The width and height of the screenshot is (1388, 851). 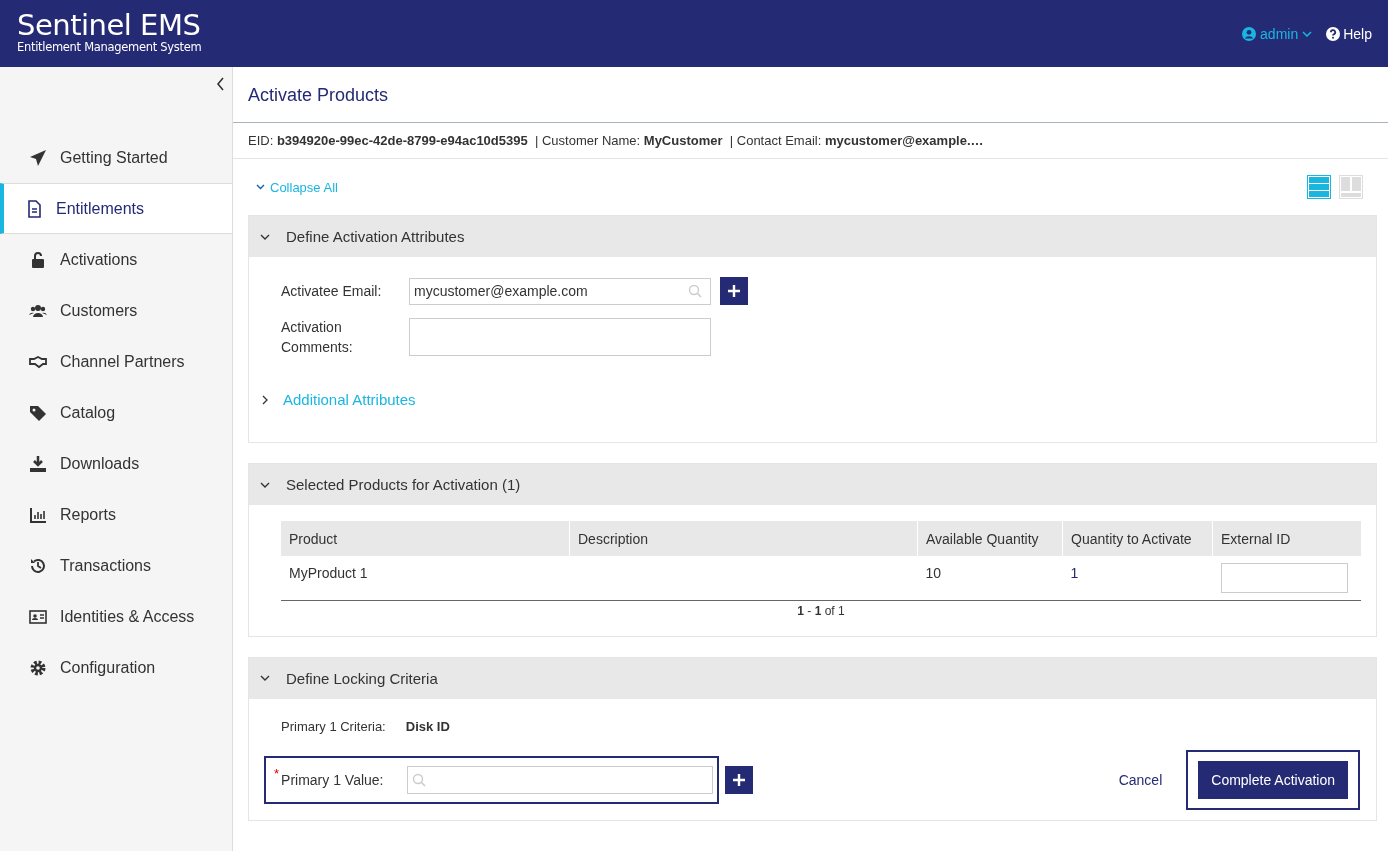 What do you see at coordinates (427, 726) in the screenshot?
I see `criteria-value: Disk ID` at bounding box center [427, 726].